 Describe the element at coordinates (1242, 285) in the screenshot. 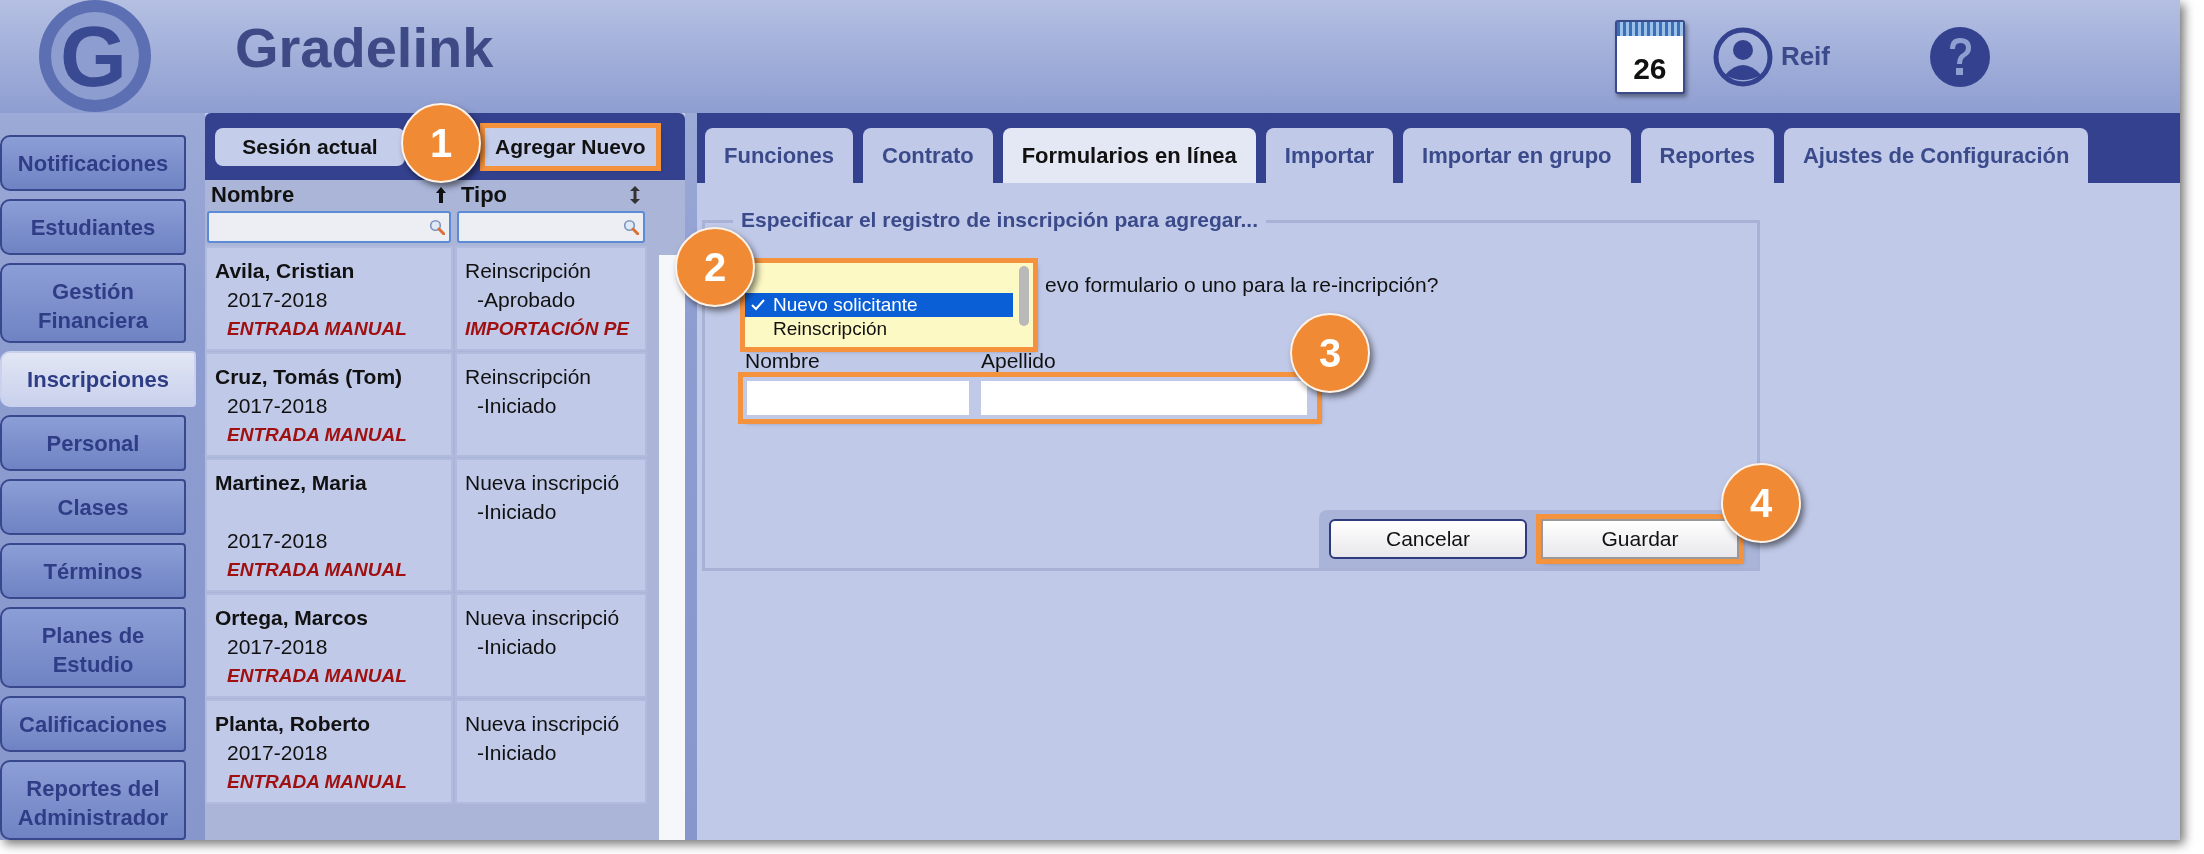

I see `question-text: evo formulario o uno para la re-incripción?` at that location.